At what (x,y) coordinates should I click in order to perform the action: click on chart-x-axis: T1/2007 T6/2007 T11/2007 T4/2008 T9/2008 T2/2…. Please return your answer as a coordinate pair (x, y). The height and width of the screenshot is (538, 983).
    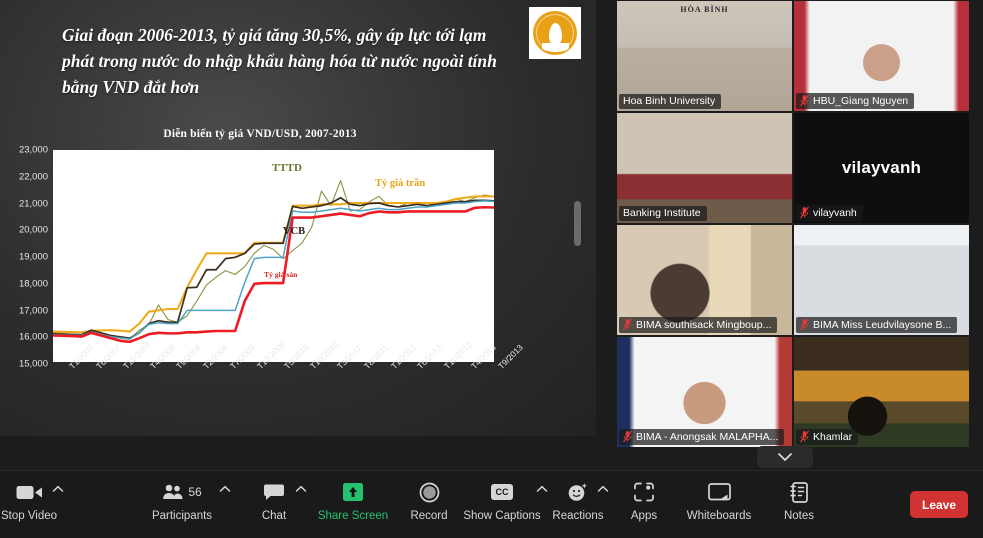
    Looking at the image, I should click on (285, 380).